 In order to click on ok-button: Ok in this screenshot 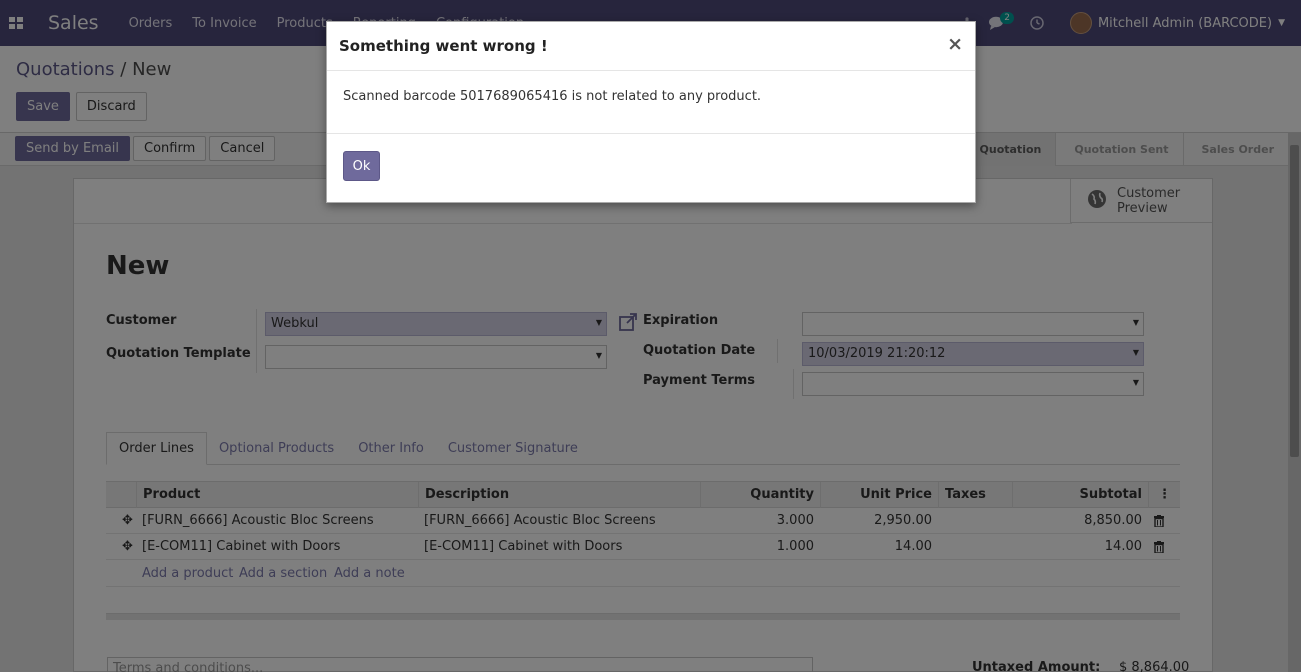, I will do `click(361, 166)`.